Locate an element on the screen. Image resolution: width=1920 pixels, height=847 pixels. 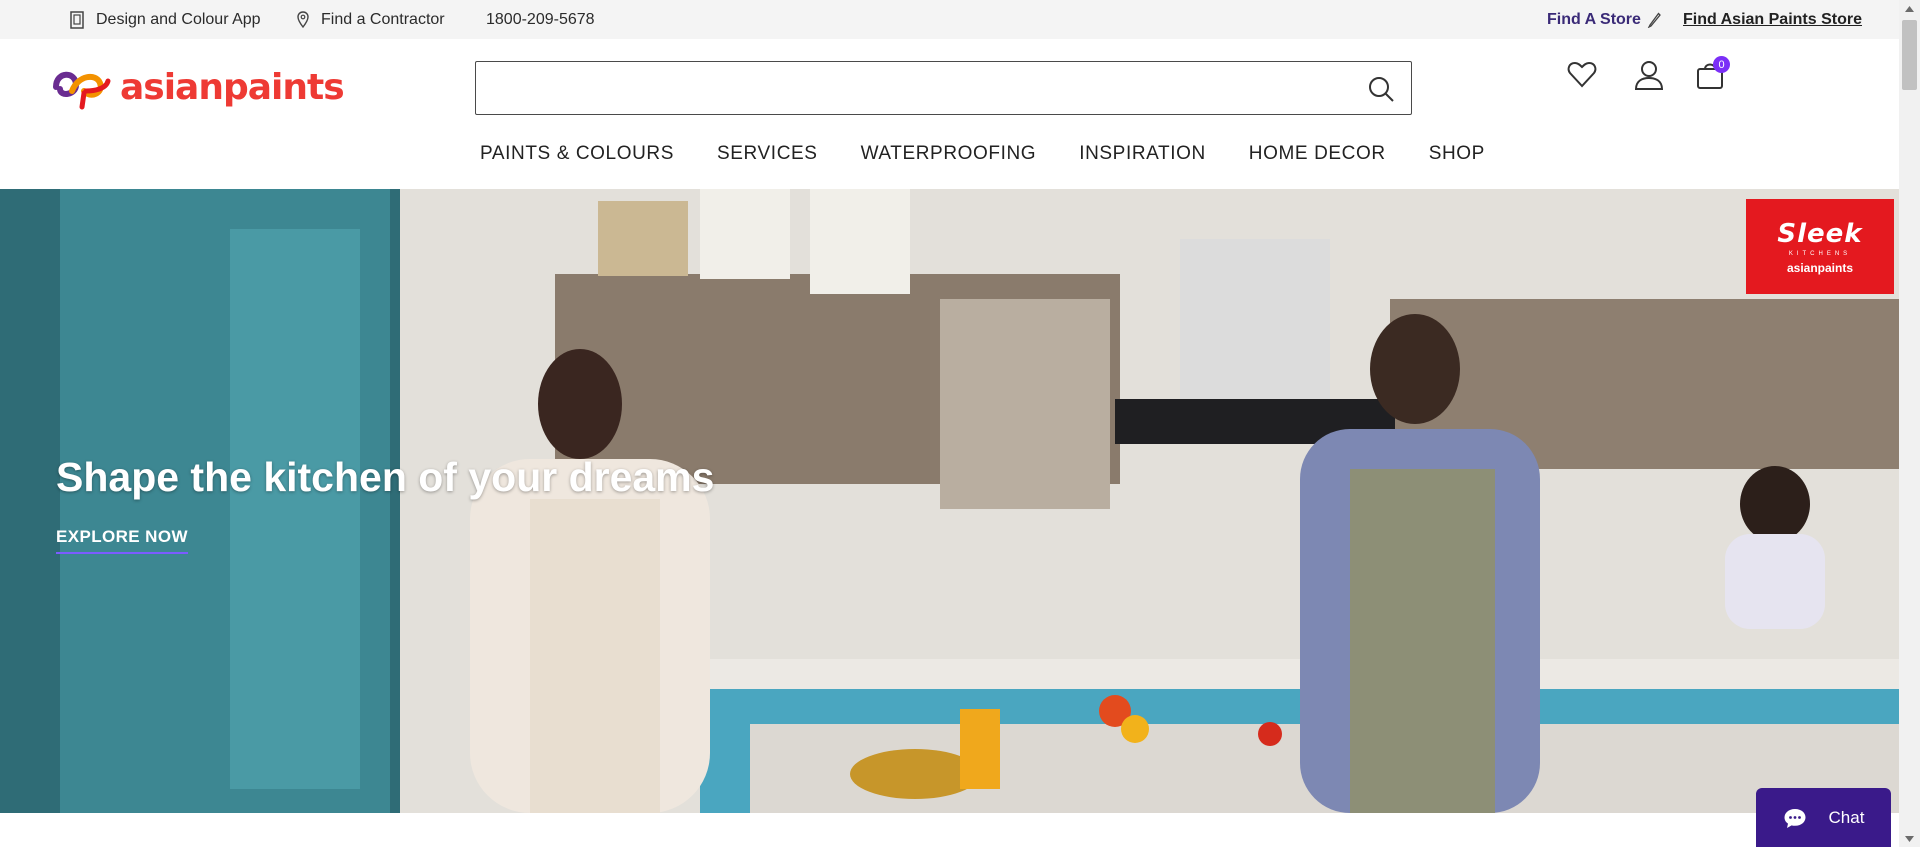
logo-text: asianpaints is located at coordinates (232, 87).